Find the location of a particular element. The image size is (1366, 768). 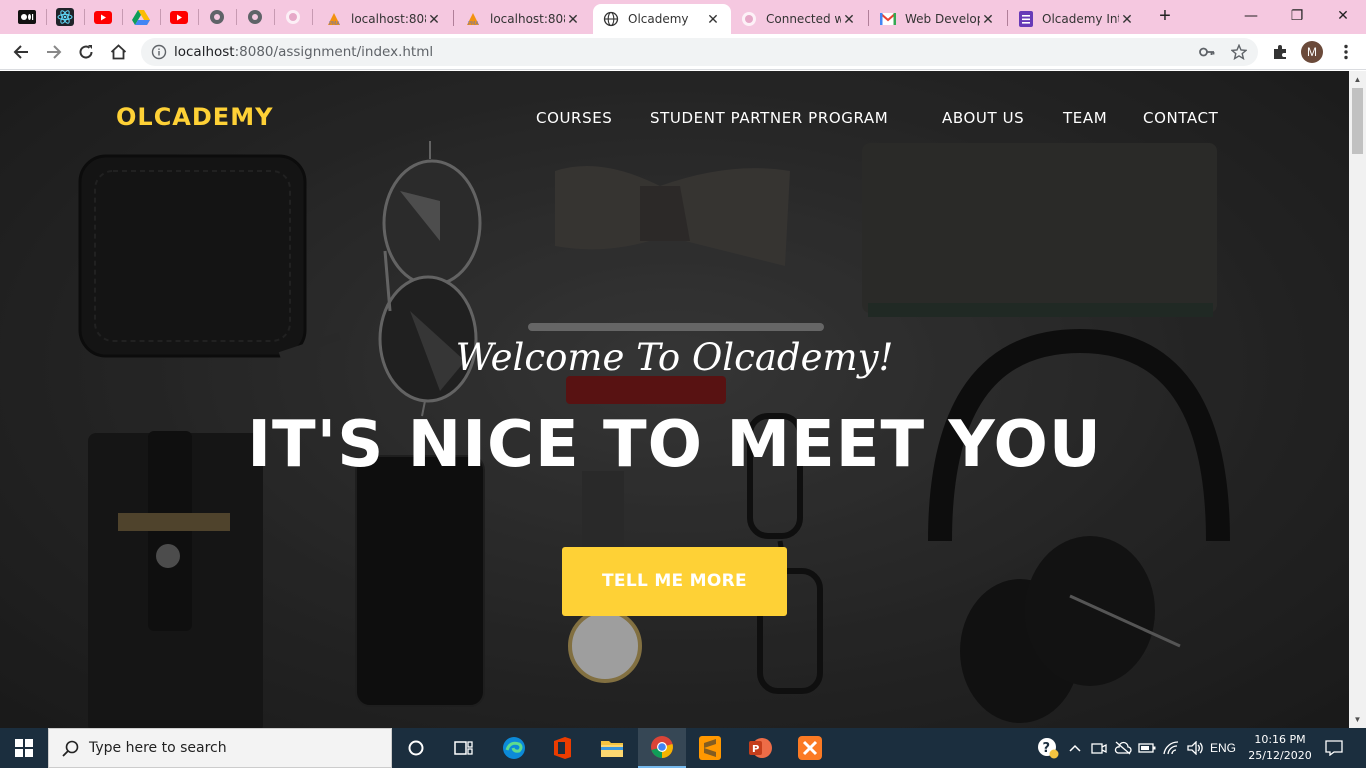

tab-title: Olcademy Inte is located at coordinates (1080, 19).